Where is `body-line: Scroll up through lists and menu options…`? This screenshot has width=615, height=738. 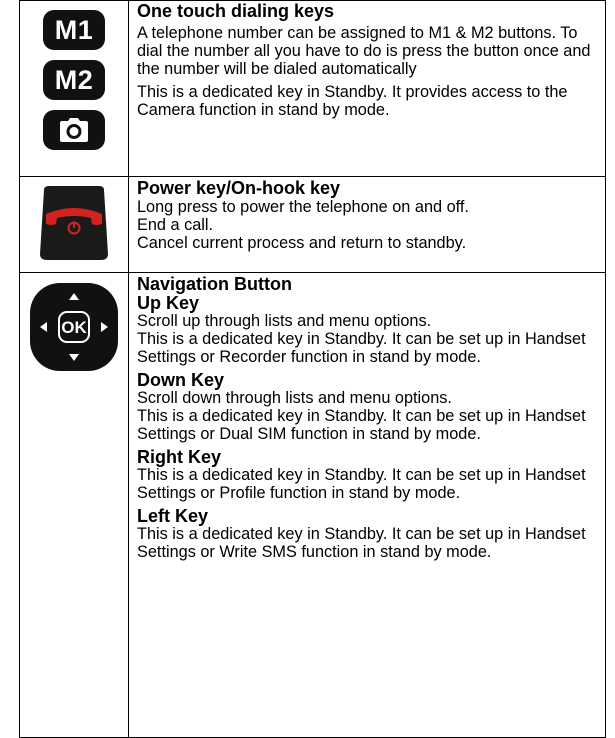 body-line: Scroll up through lists and menu options… is located at coordinates (284, 321).